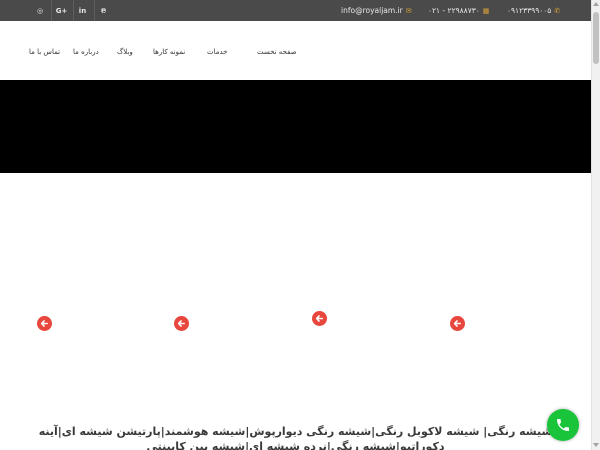 This screenshot has width=600, height=450. What do you see at coordinates (217, 52) in the screenshot?
I see `nav-item-services: خدمات` at bounding box center [217, 52].